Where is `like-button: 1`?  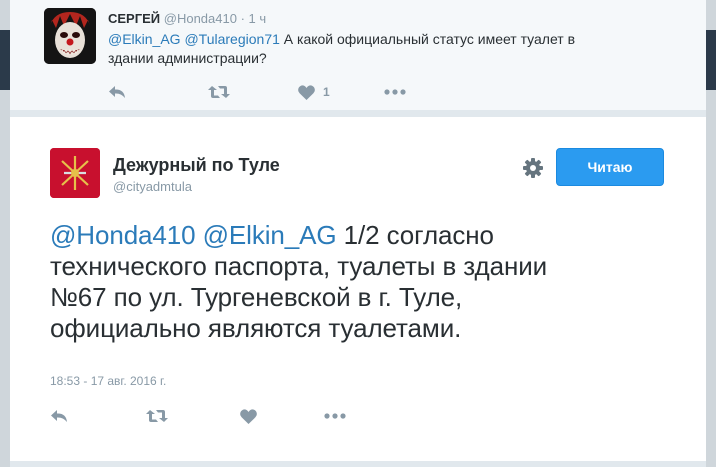 like-button: 1 is located at coordinates (314, 92).